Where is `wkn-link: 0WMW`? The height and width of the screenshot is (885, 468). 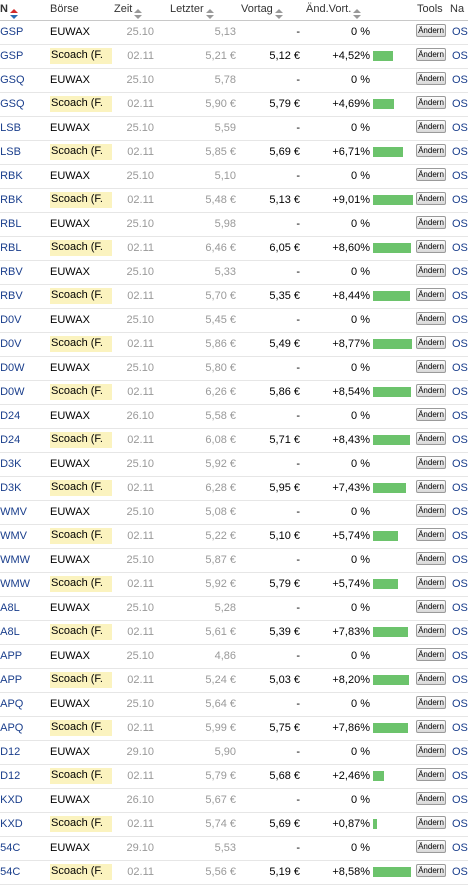 wkn-link: 0WMW is located at coordinates (23, 560).